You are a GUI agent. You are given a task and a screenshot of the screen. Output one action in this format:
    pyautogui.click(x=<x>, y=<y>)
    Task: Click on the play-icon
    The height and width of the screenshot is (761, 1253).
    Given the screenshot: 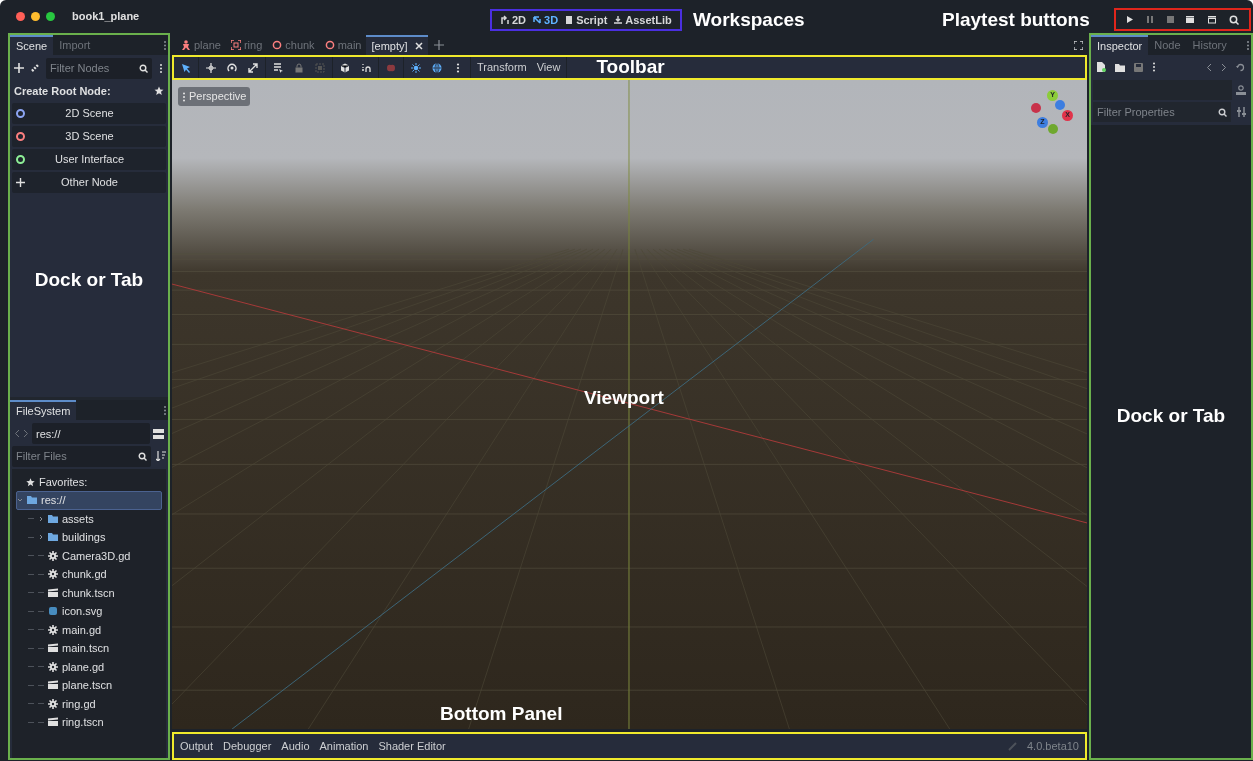 What is the action you would take?
    pyautogui.click(x=1129, y=19)
    